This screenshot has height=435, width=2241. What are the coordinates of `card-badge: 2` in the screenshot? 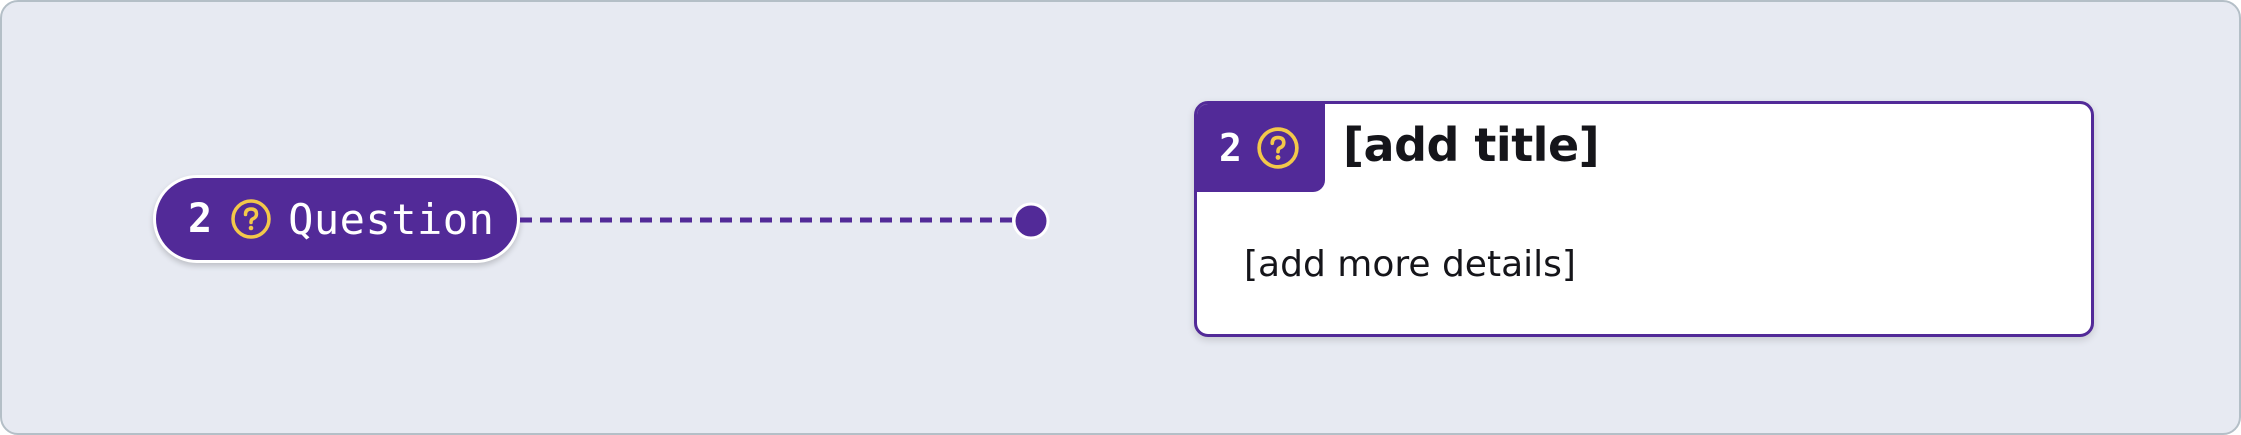 It's located at (1261, 148).